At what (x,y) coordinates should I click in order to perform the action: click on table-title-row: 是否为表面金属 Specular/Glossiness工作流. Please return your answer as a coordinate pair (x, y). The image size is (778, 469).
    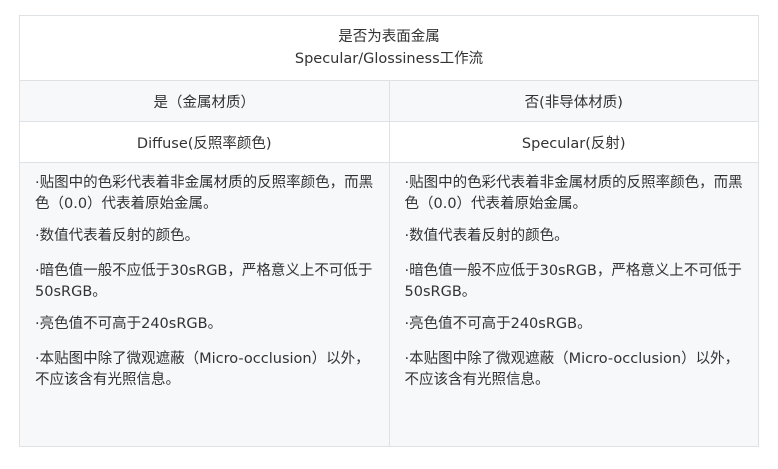
    Looking at the image, I should click on (389, 48).